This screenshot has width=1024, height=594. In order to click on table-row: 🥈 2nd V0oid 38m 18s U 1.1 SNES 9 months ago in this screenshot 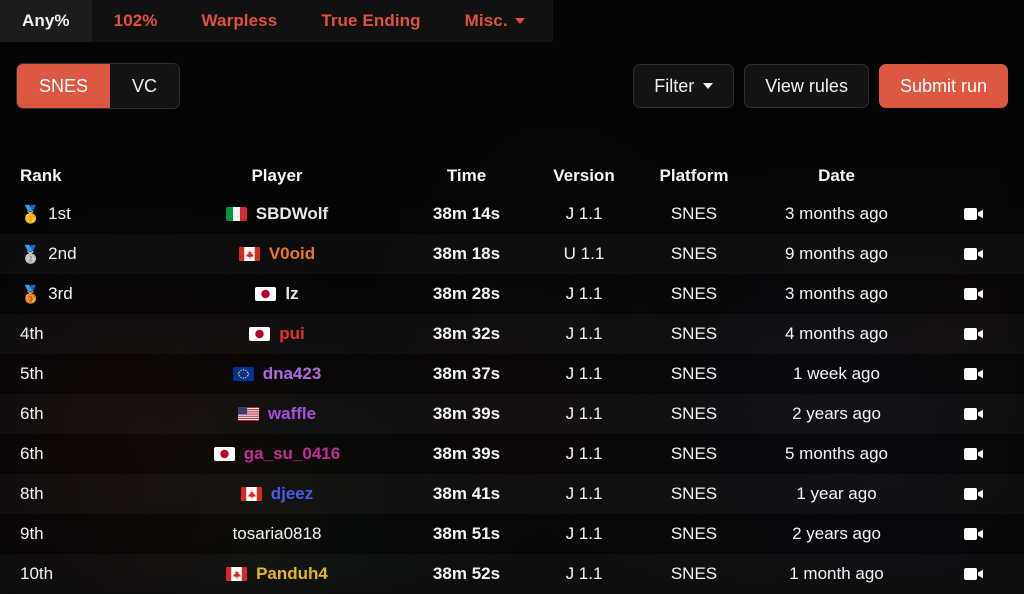, I will do `click(512, 254)`.